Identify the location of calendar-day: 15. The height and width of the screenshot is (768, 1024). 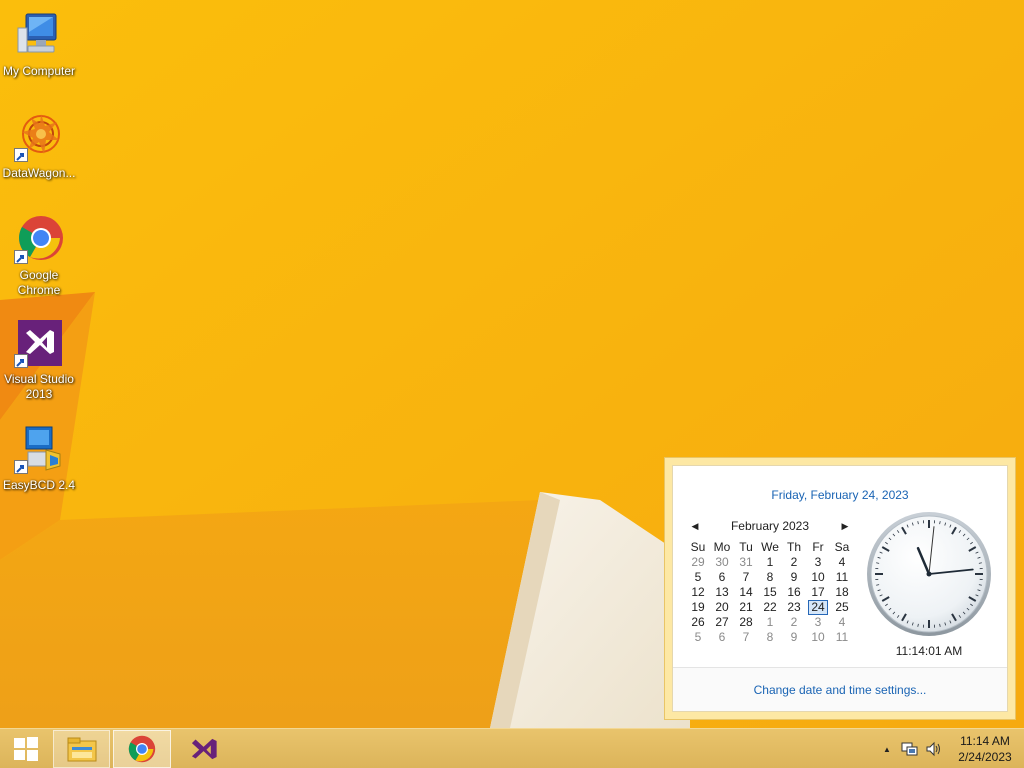
(770, 592).